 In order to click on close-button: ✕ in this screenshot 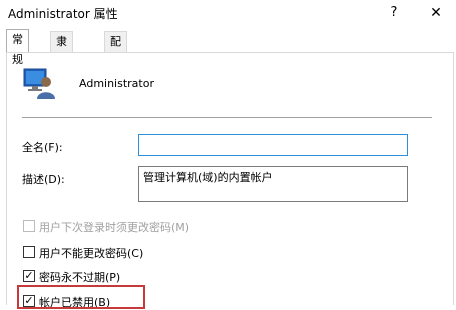, I will do `click(436, 13)`.